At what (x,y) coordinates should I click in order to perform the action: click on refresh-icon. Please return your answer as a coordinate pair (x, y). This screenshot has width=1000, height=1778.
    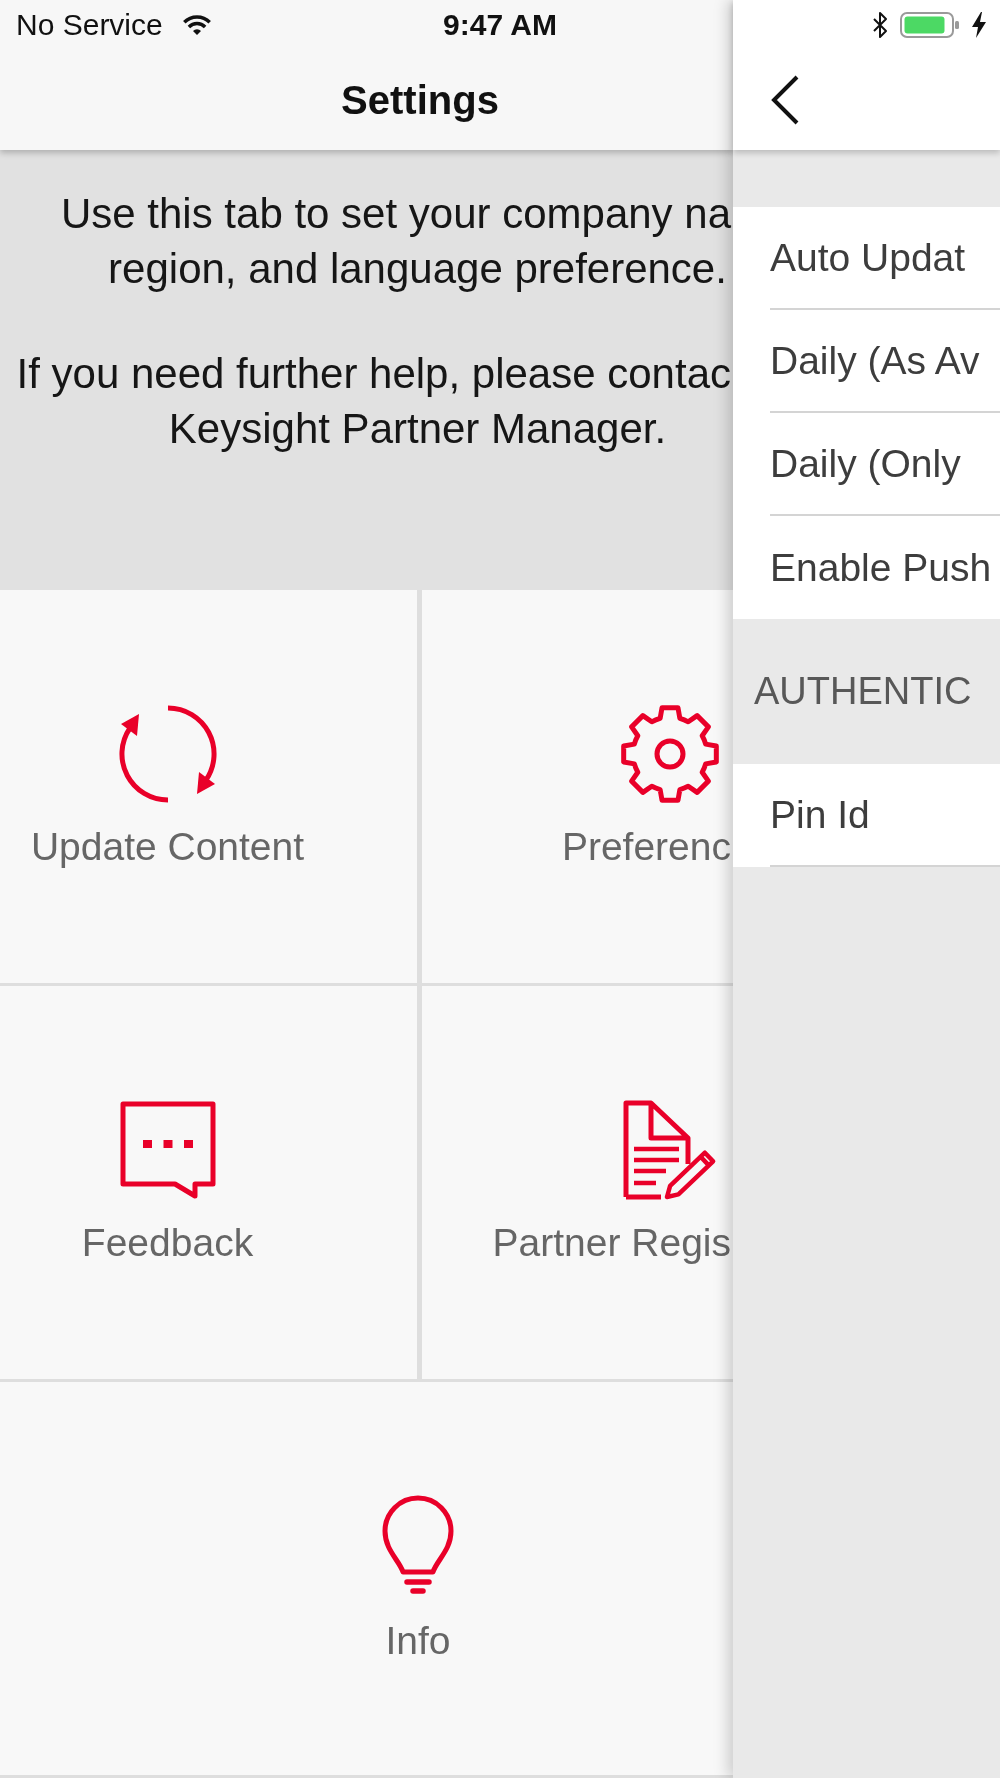
    Looking at the image, I should click on (167, 753).